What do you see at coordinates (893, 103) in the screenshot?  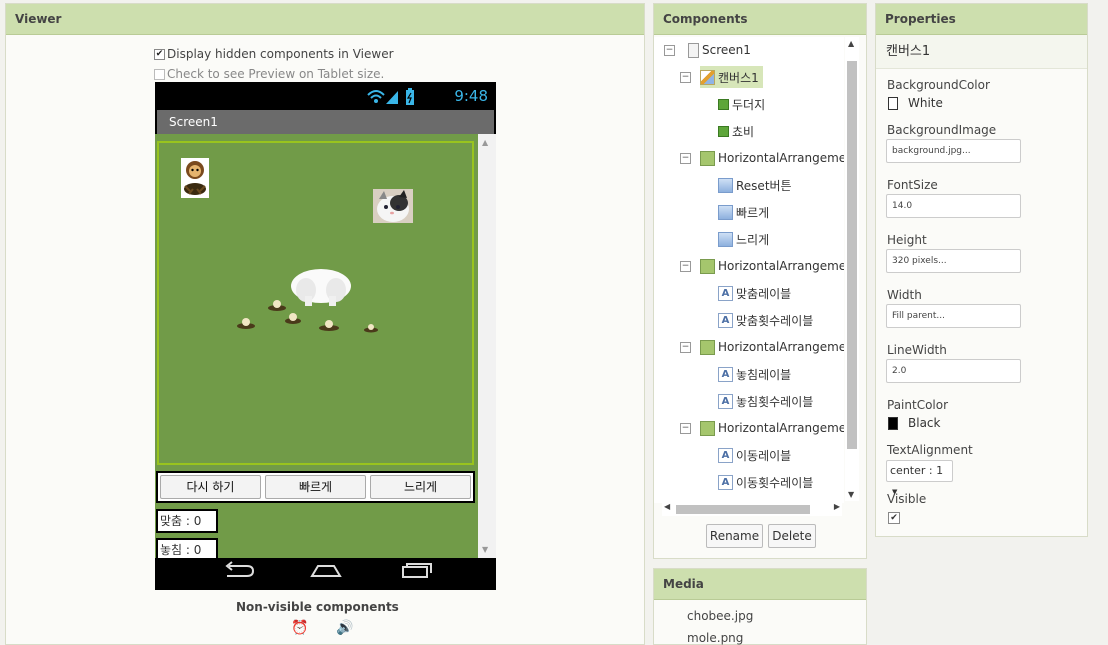 I see `white-swatch` at bounding box center [893, 103].